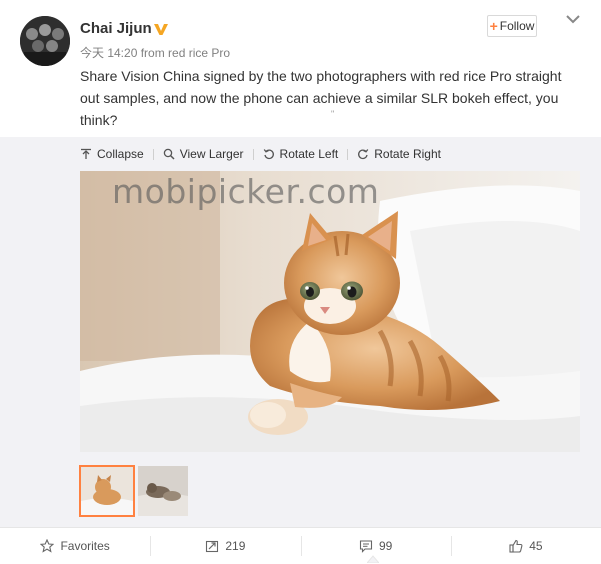  What do you see at coordinates (375, 546) in the screenshot?
I see `comment-button: 99` at bounding box center [375, 546].